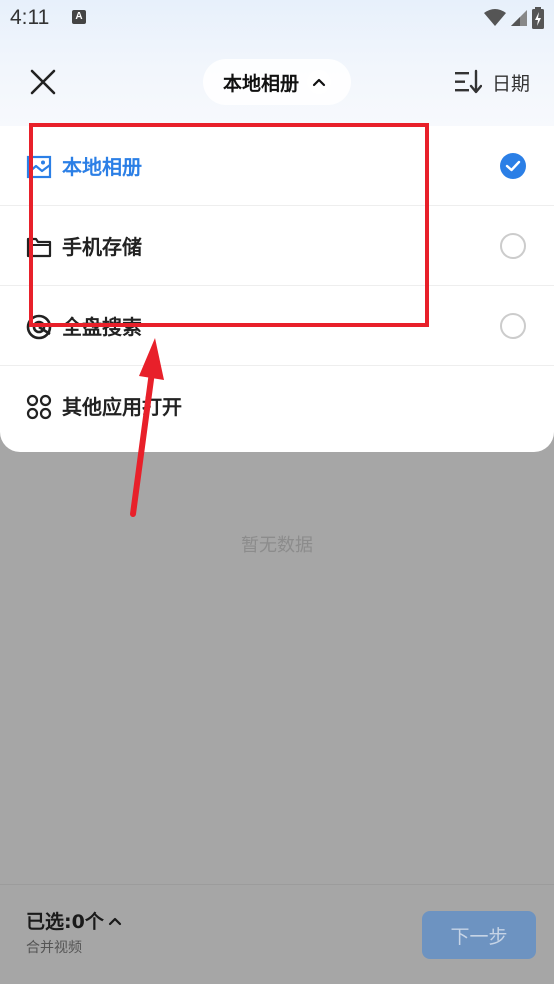 The width and height of the screenshot is (554, 984). I want to click on selected-count-toggle: 已选:0个, so click(74, 920).